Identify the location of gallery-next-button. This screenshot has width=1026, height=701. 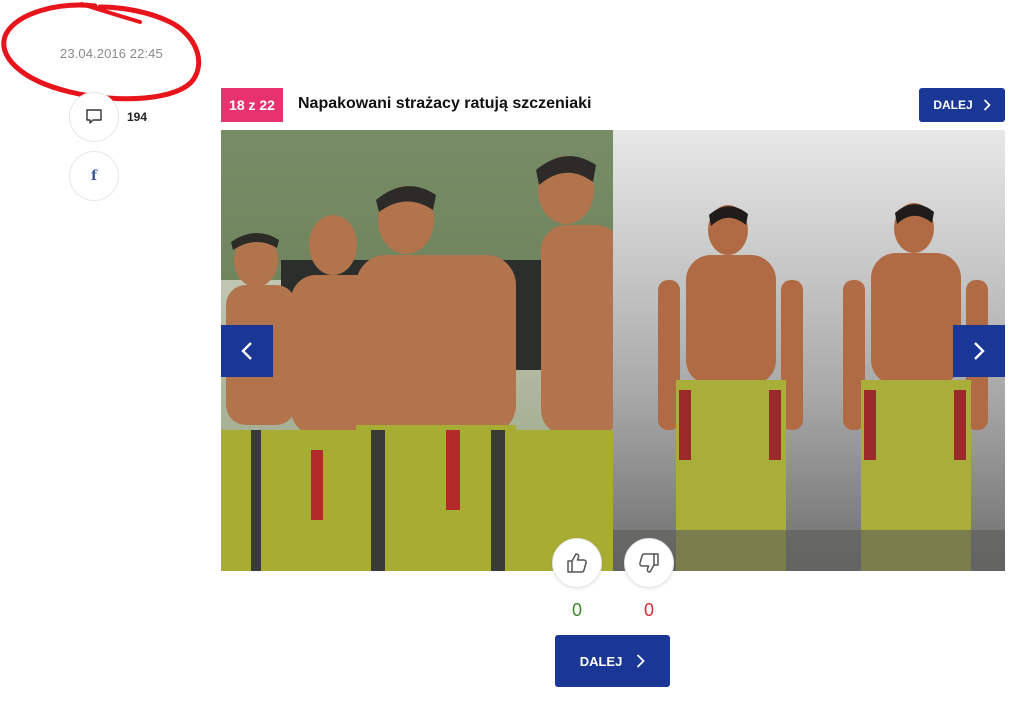
(979, 351).